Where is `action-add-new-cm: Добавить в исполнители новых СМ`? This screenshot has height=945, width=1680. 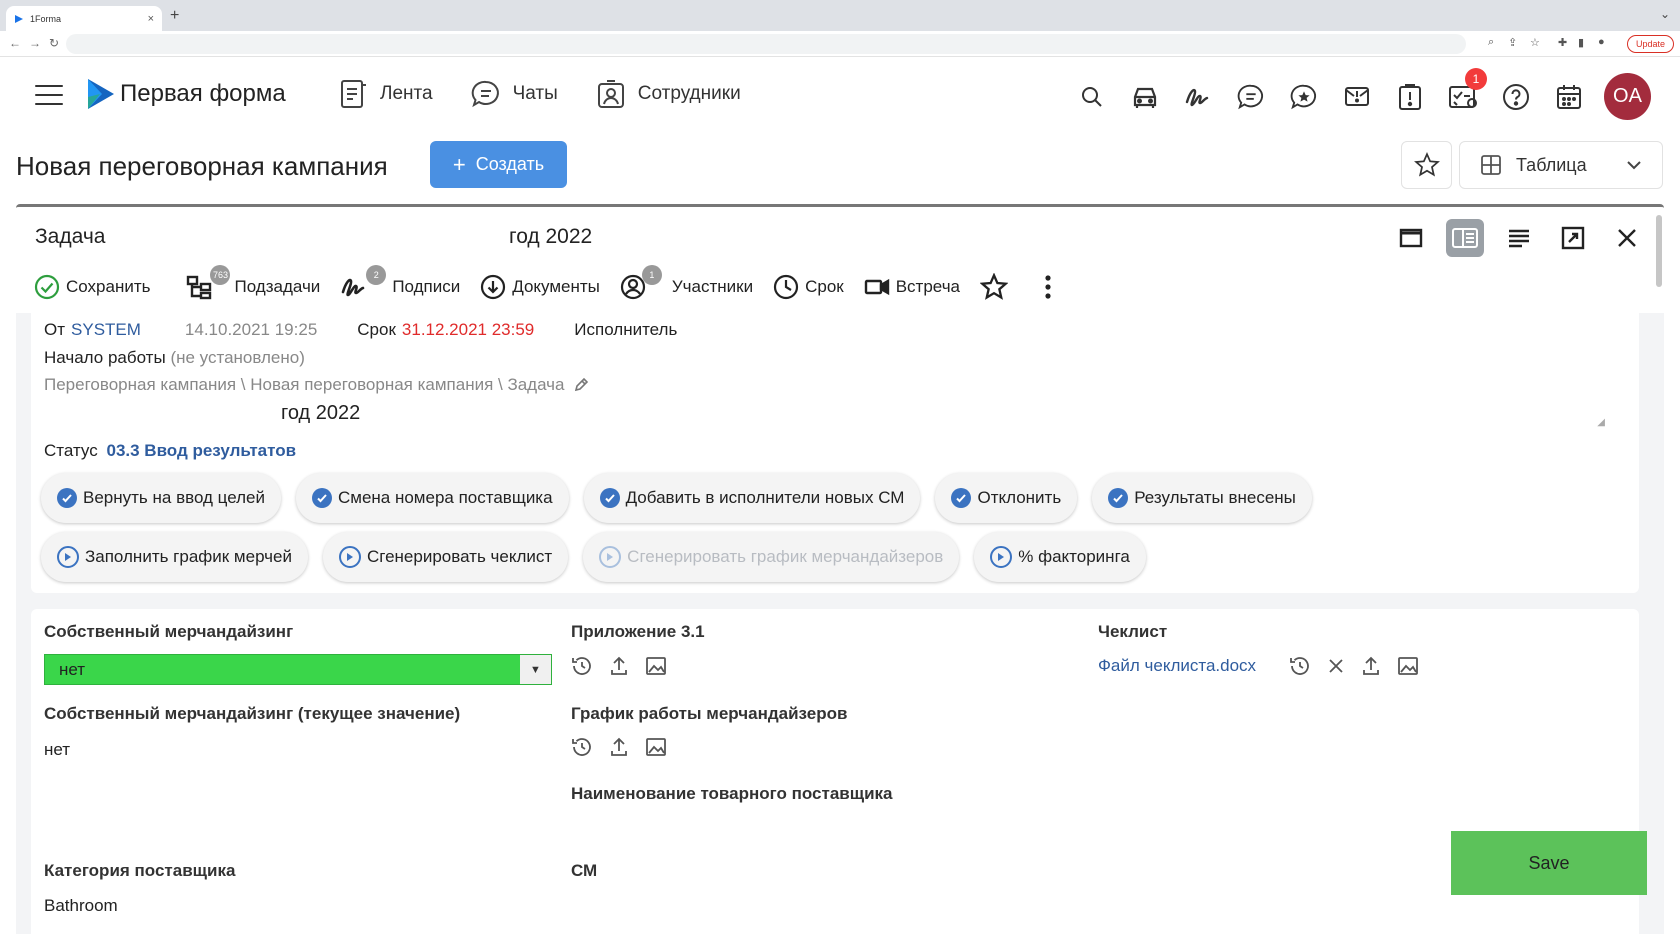
action-add-new-cm: Добавить в исполнители новых СМ is located at coordinates (752, 498).